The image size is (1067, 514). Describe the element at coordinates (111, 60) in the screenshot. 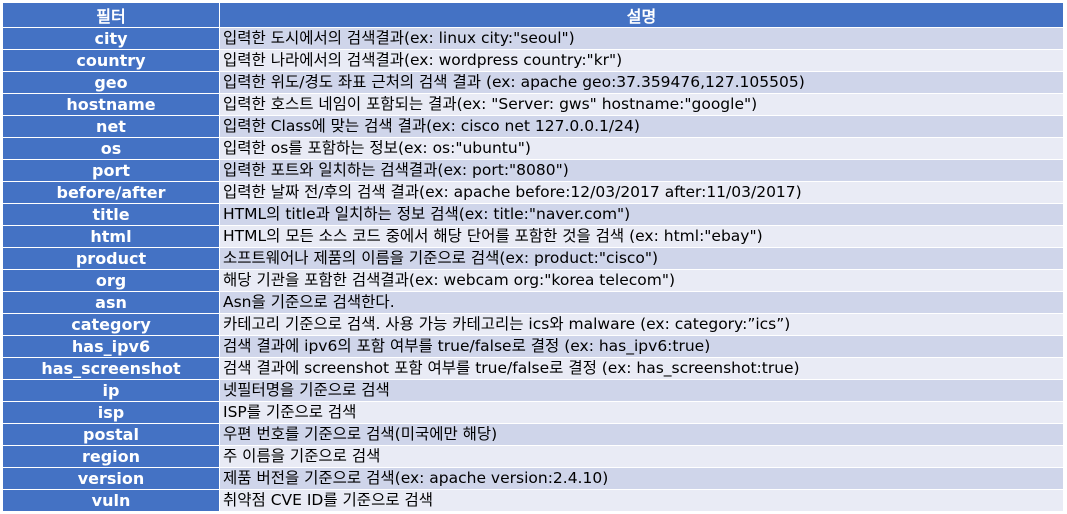

I see `filter-name: country` at that location.